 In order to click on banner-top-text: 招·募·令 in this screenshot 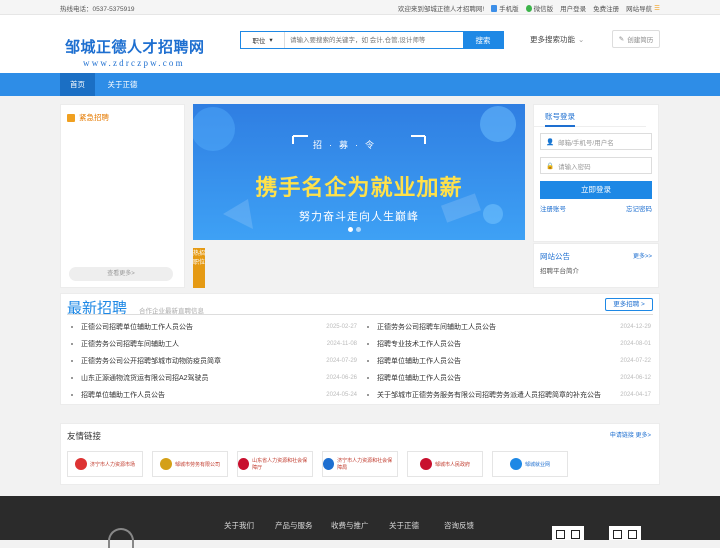, I will do `click(347, 145)`.